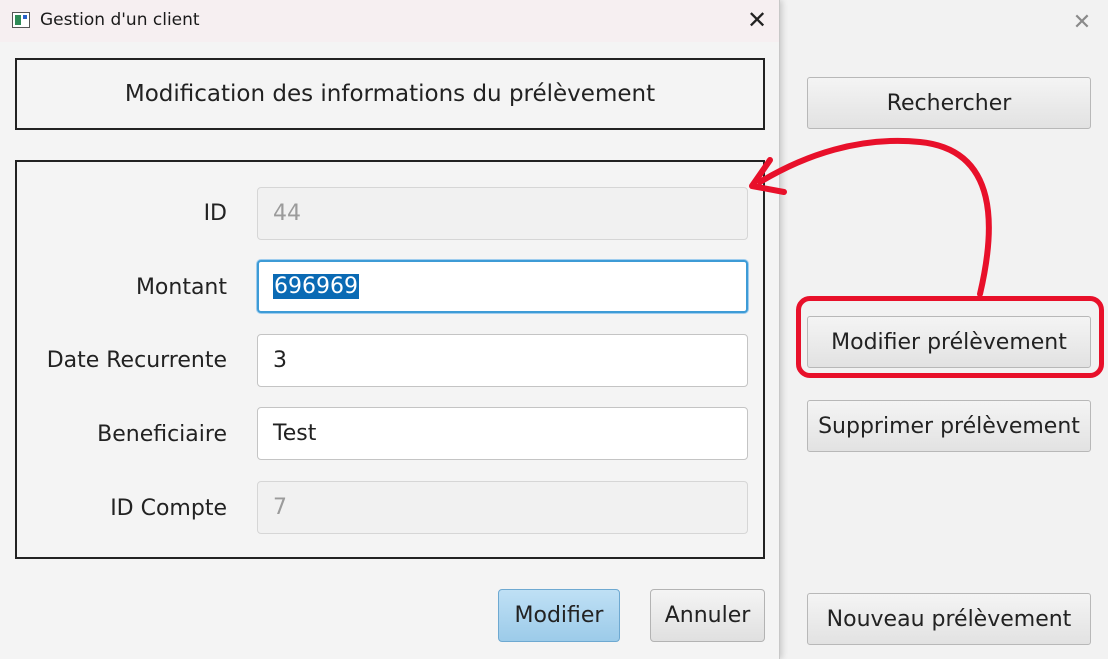  I want to click on montant-field: 696969, so click(502, 286).